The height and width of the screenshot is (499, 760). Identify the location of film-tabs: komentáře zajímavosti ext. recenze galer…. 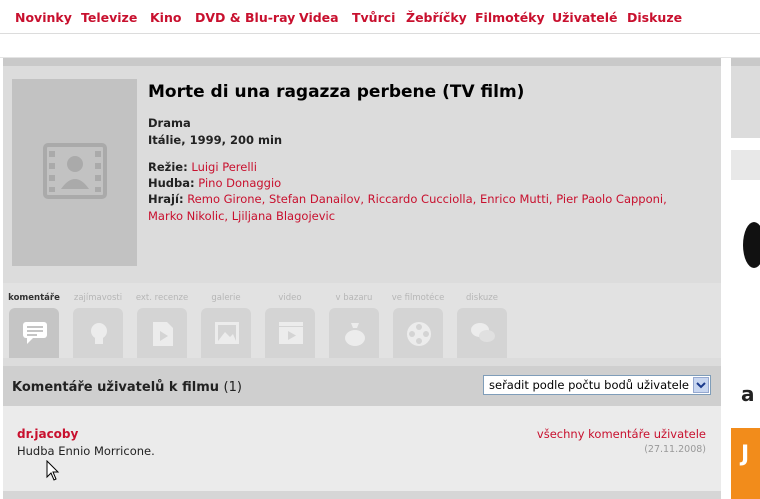
(362, 320).